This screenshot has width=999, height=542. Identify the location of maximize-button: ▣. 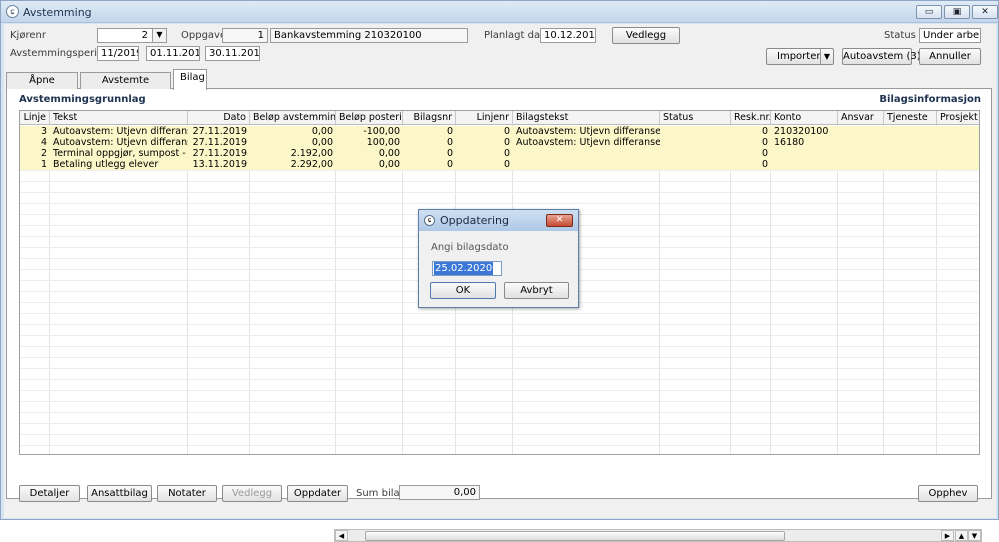
(957, 12).